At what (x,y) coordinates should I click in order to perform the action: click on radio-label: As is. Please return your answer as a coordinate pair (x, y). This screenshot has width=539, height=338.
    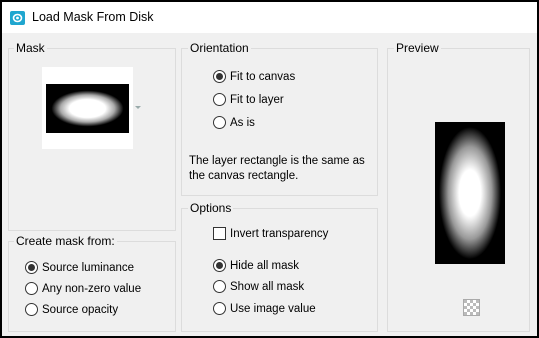
    Looking at the image, I should click on (242, 122).